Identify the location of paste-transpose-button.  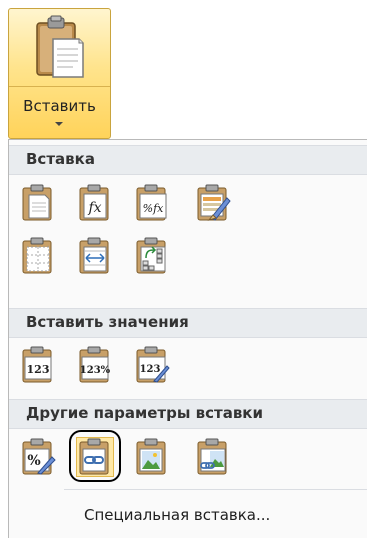
(152, 256).